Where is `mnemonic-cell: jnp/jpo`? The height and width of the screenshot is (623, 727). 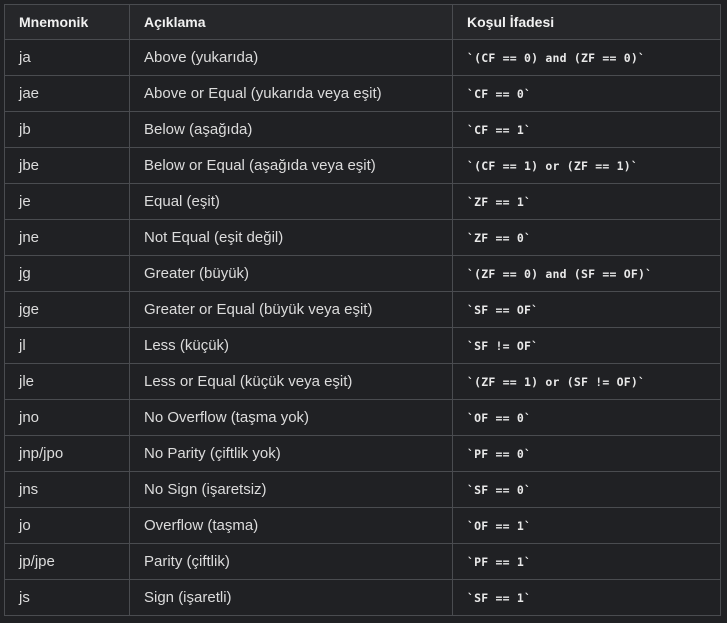
mnemonic-cell: jnp/jpo is located at coordinates (67, 453).